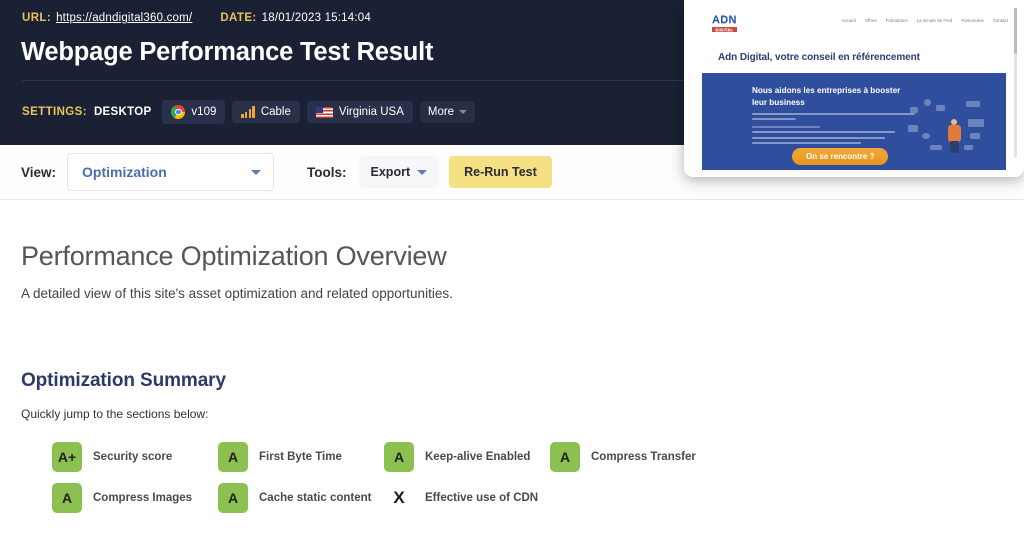 This screenshot has width=1024, height=539. Describe the element at coordinates (143, 498) in the screenshot. I see `grade-label: Compress Images` at that location.